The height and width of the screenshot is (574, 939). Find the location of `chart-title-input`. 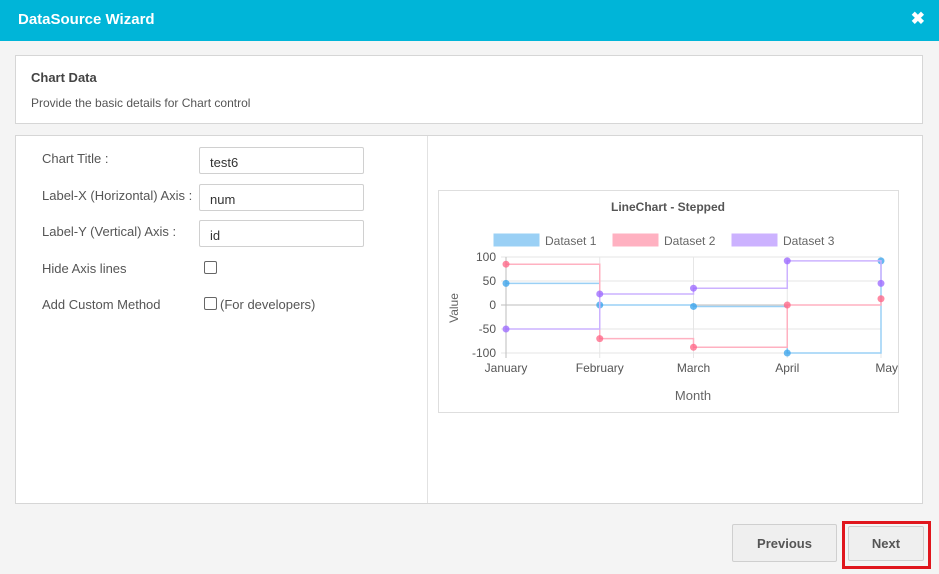

chart-title-input is located at coordinates (281, 160).